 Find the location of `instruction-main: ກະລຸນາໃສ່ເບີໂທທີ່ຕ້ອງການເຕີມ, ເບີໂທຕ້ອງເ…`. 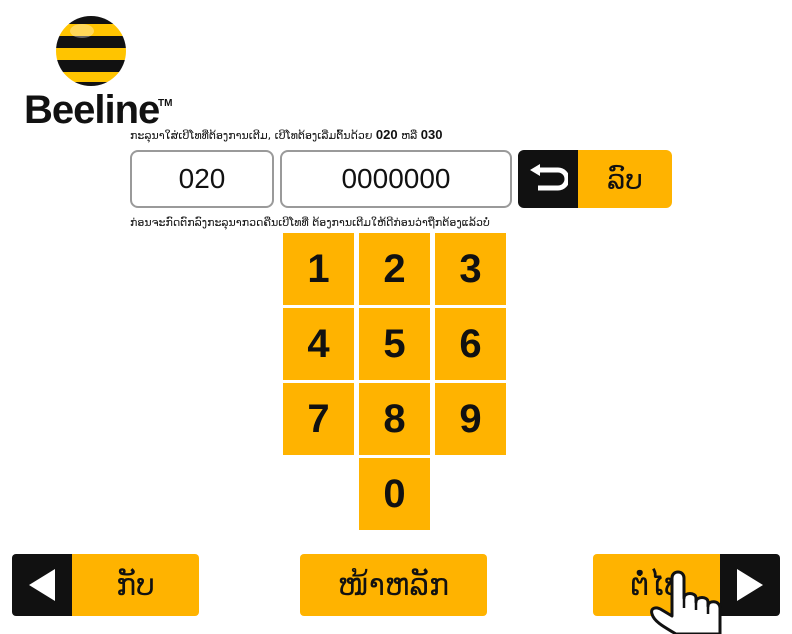

instruction-main: ກະລຸນາໃສ່ເບີໂທທີ່ຕ້ອງການເຕີມ, ເບີໂທຕ້ອງເ… is located at coordinates (253, 135).